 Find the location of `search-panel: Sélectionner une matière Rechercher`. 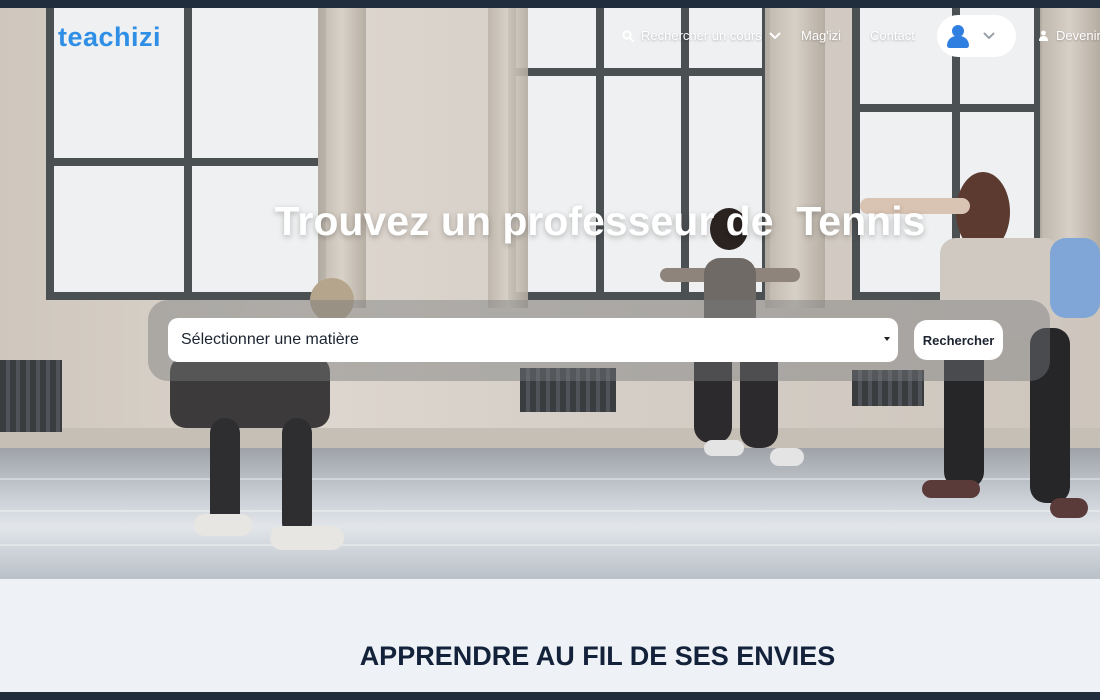

search-panel: Sélectionner une matière Rechercher is located at coordinates (599, 340).